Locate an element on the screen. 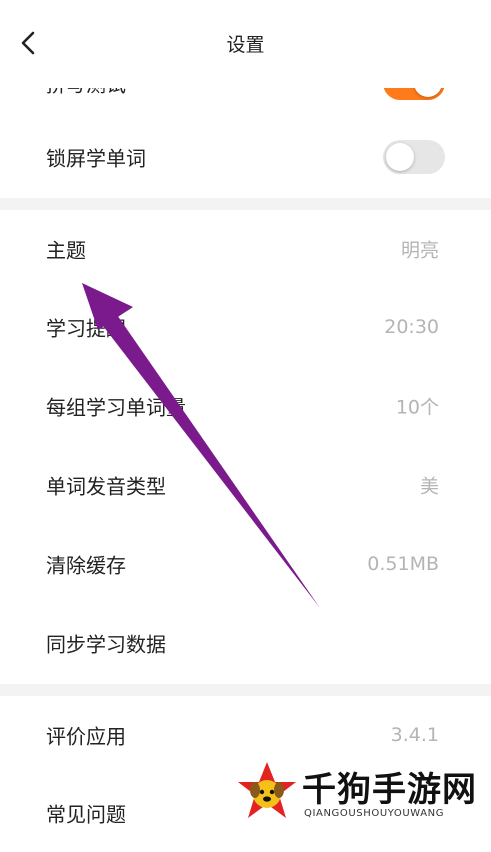 This screenshot has width=491, height=852. settings-row-label: 清除缓存 is located at coordinates (86, 565).